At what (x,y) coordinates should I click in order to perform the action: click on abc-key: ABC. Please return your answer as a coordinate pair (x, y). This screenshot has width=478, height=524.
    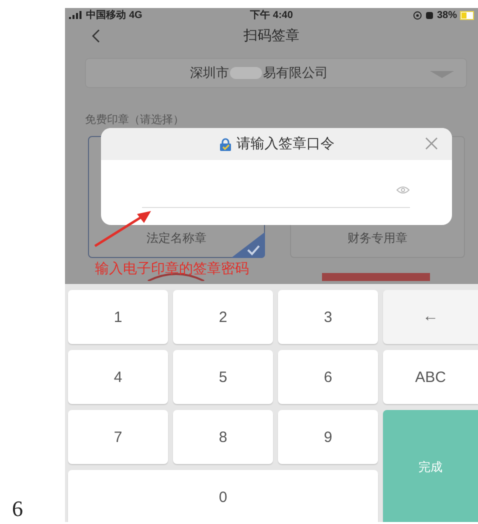
    Looking at the image, I should click on (430, 377).